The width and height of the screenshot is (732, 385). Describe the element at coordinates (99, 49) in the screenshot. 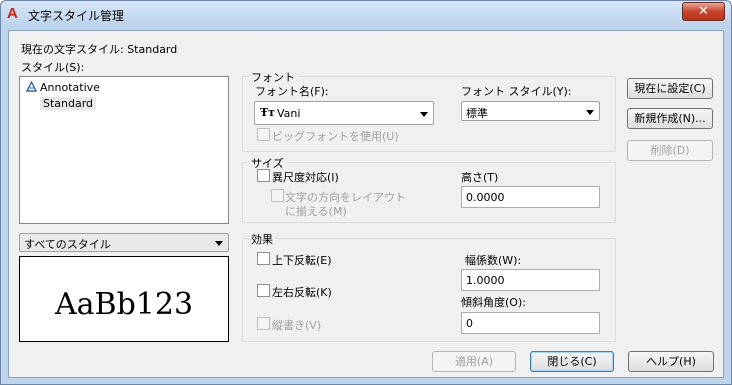

I see `current-style-label: 現在の文字スタイル: Standard` at that location.